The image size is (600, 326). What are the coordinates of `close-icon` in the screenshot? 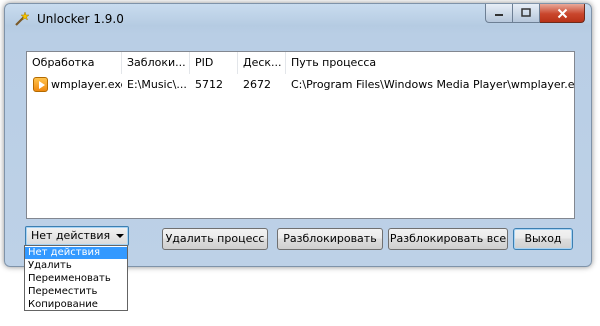 It's located at (562, 13).